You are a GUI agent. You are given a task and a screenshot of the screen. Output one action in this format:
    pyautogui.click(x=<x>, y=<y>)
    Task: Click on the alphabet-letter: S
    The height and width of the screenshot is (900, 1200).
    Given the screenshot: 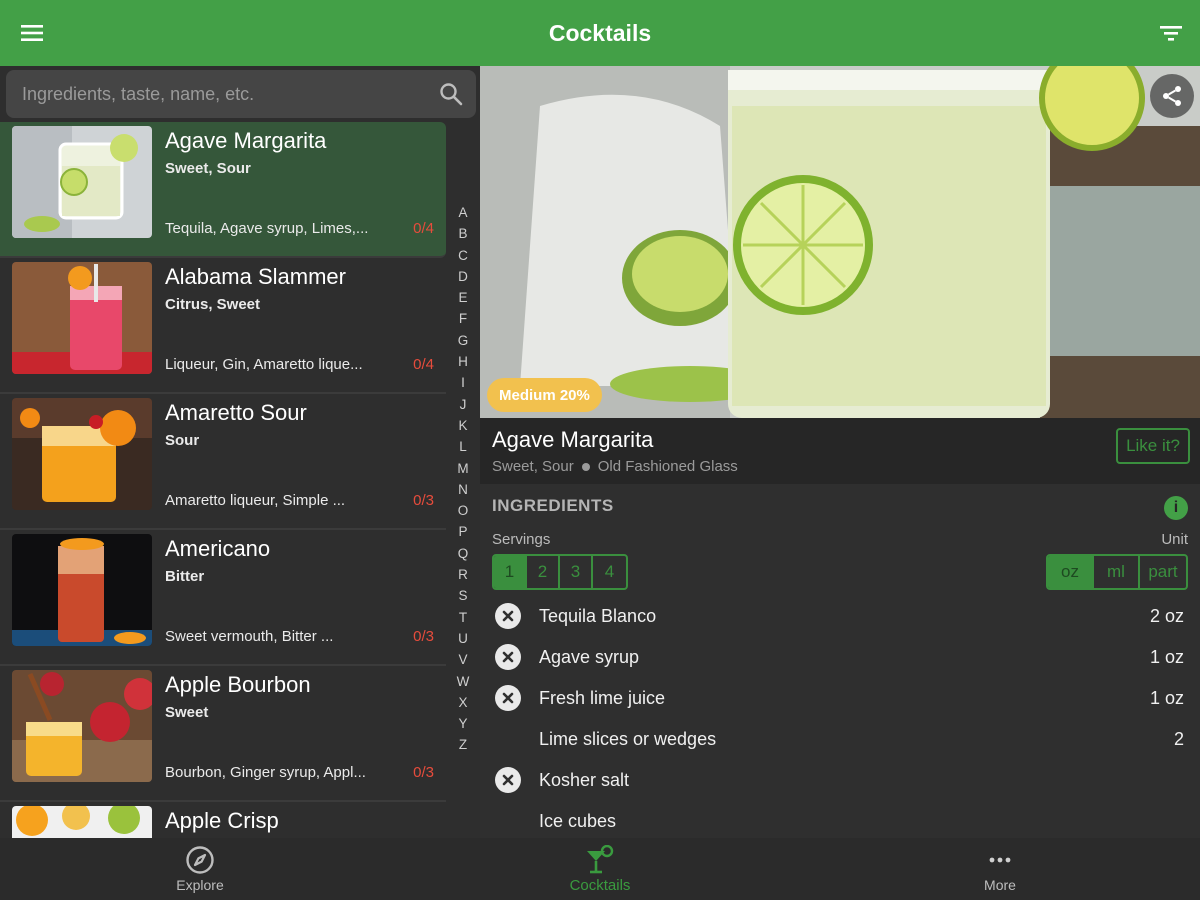 What is the action you would take?
    pyautogui.click(x=462, y=595)
    